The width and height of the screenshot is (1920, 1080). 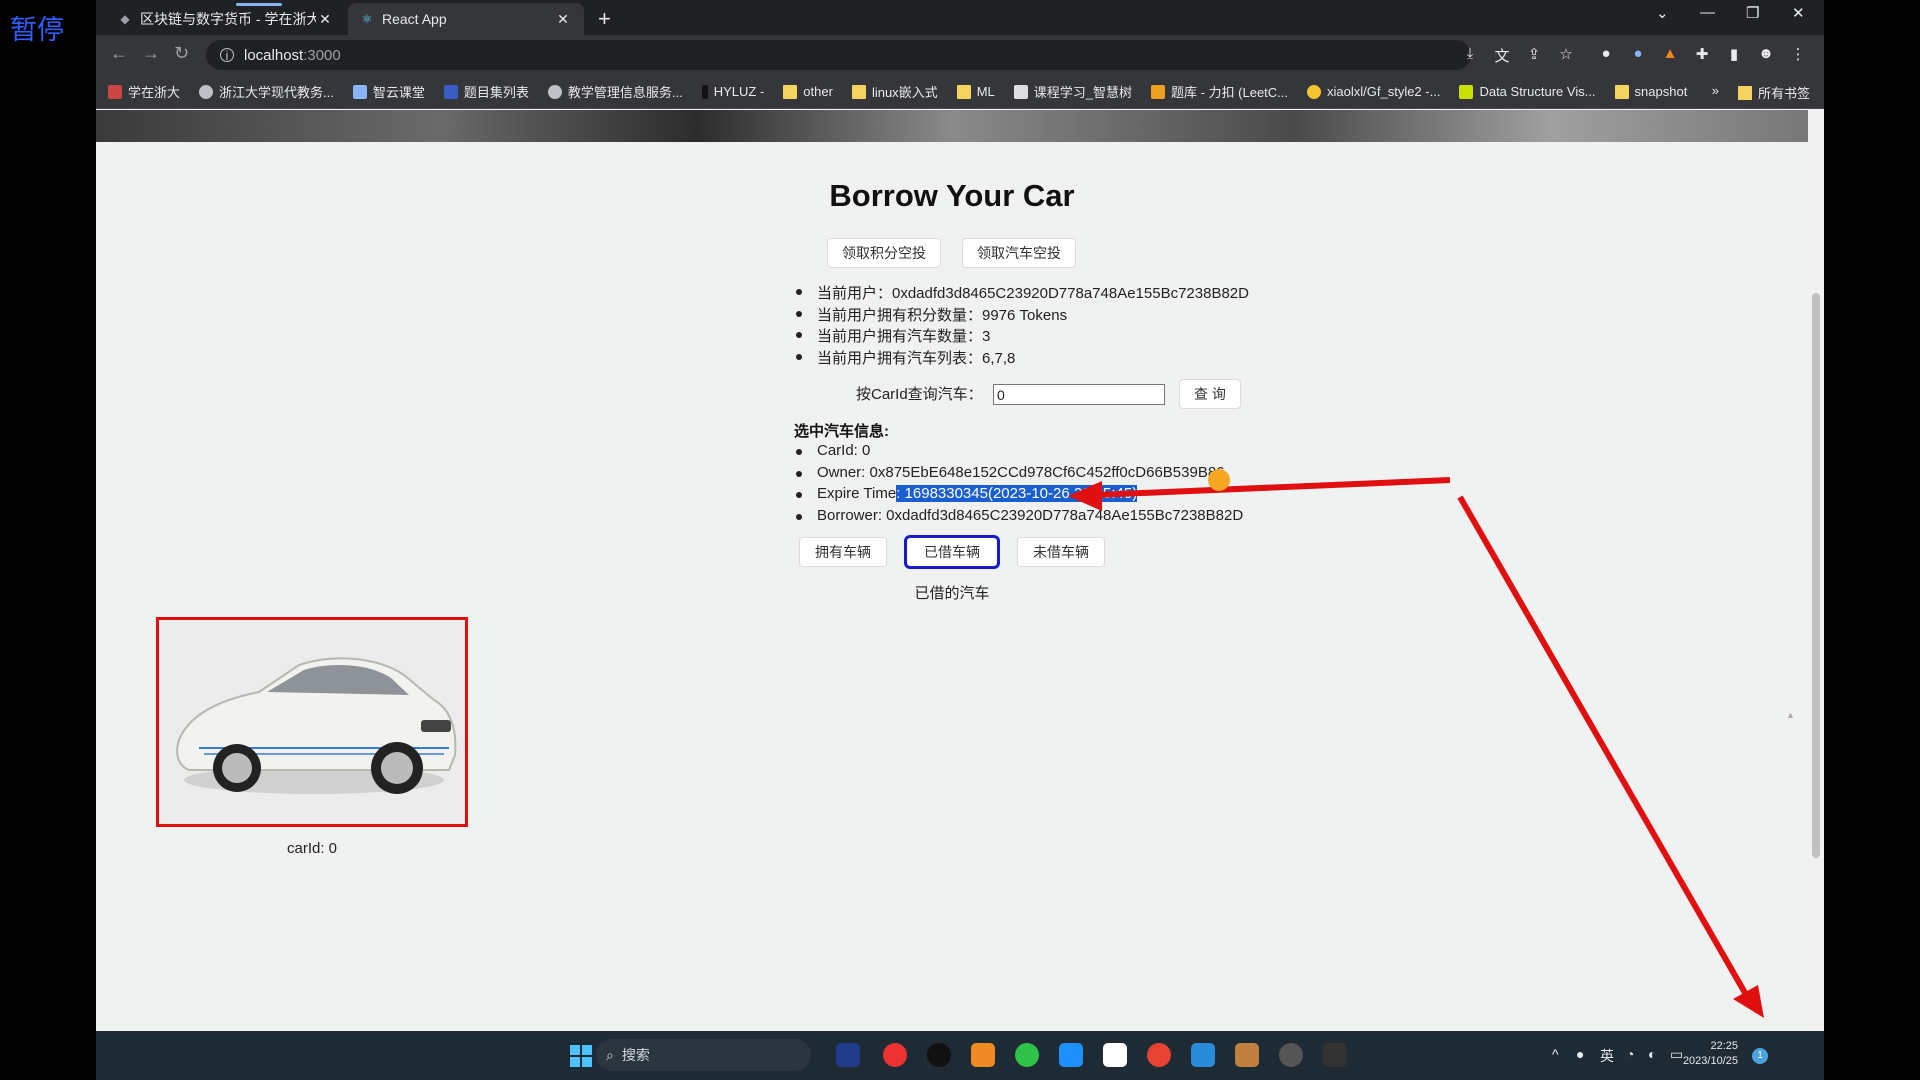 What do you see at coordinates (1816, 575) in the screenshot?
I see `scrollbar-thumb` at bounding box center [1816, 575].